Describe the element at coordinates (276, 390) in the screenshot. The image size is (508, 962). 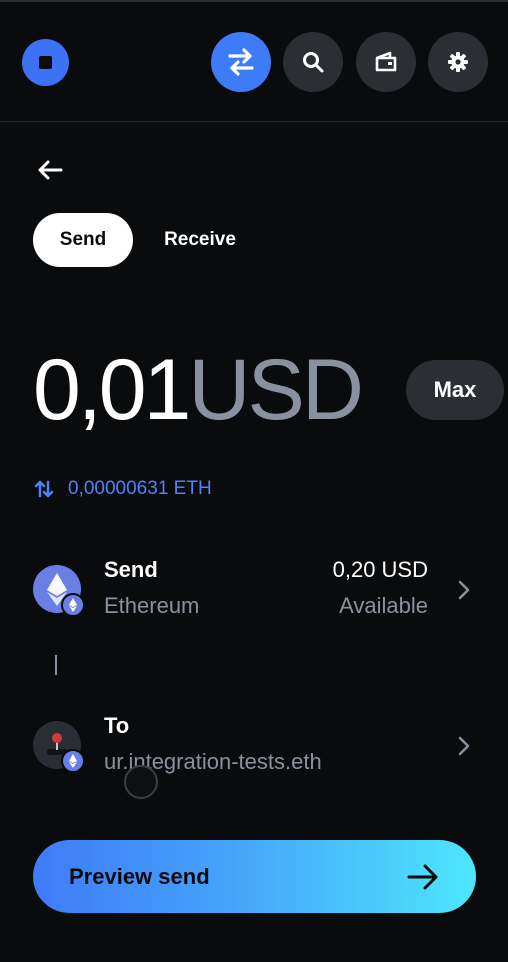
I see `amount-currency: USD` at that location.